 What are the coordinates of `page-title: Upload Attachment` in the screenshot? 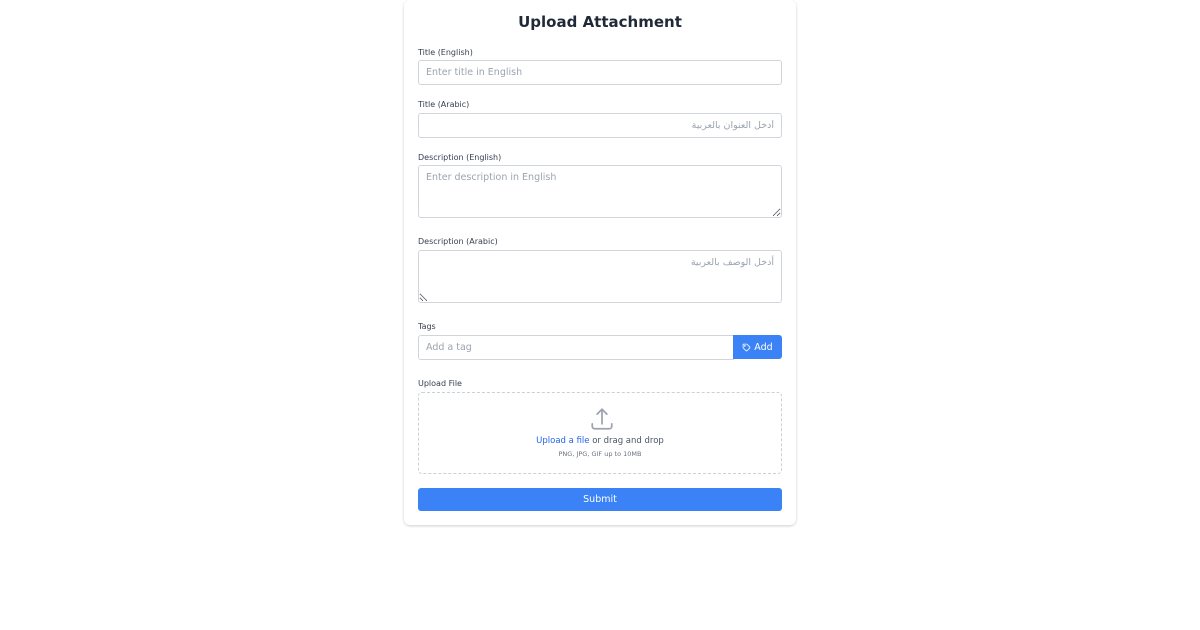 It's located at (600, 22).